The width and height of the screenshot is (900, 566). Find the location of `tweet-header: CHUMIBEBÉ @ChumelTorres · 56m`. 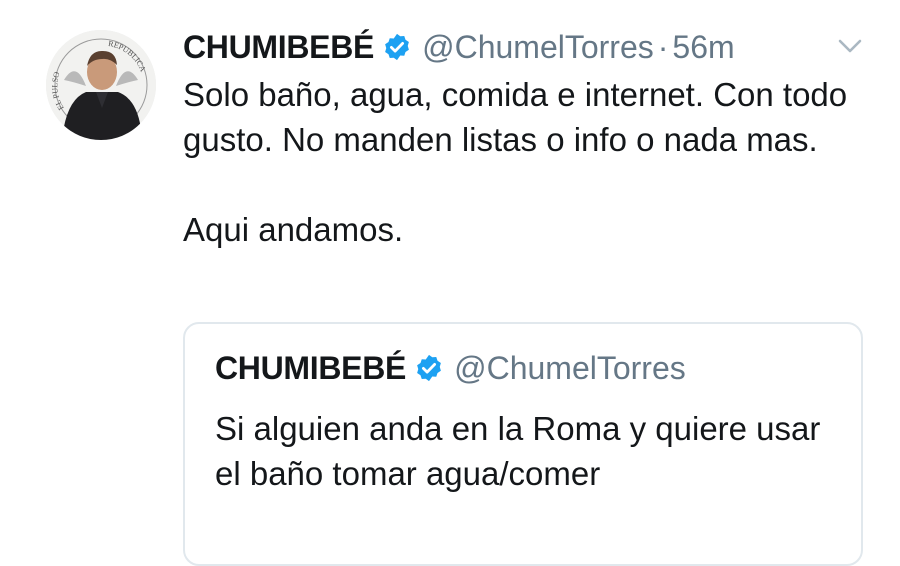

tweet-header: CHUMIBEBÉ @ChumelTorres · 56m is located at coordinates (459, 47).